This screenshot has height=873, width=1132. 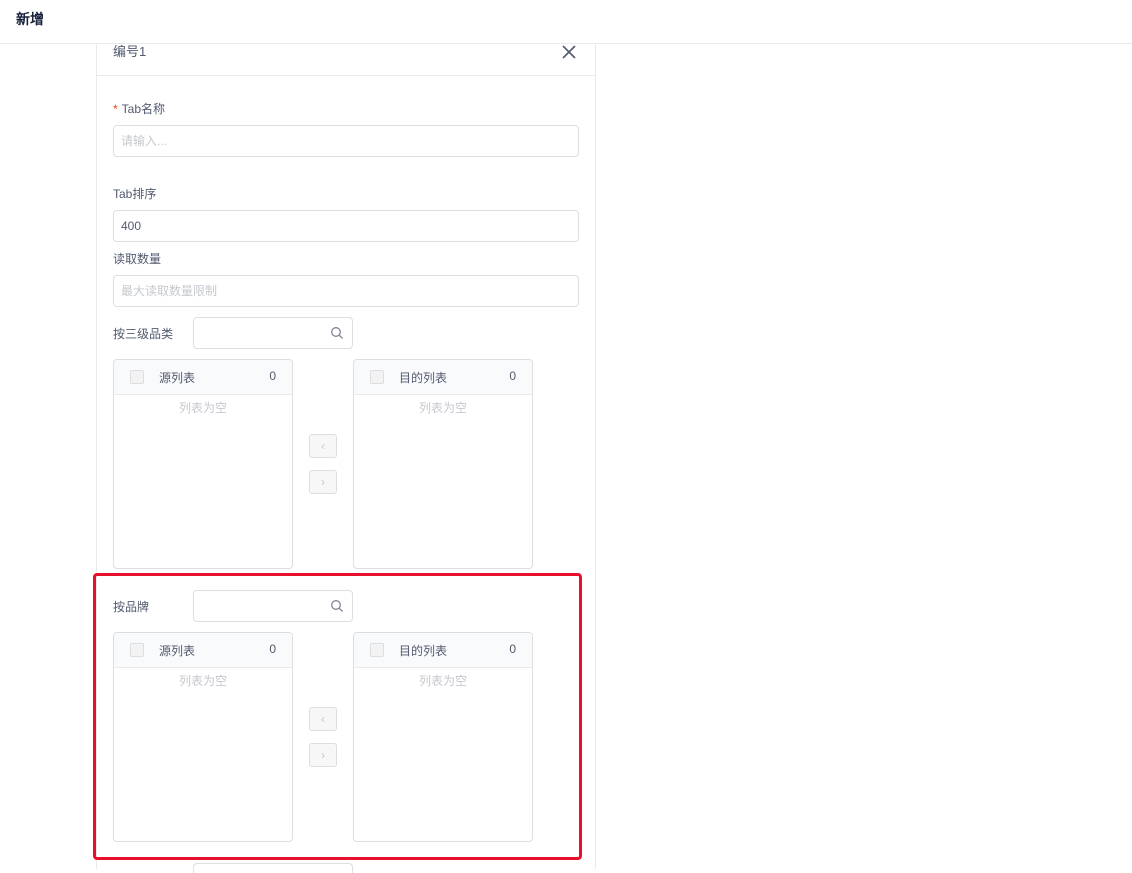 What do you see at coordinates (202, 681) in the screenshot?
I see `brand-source-empty-text: 列表为空` at bounding box center [202, 681].